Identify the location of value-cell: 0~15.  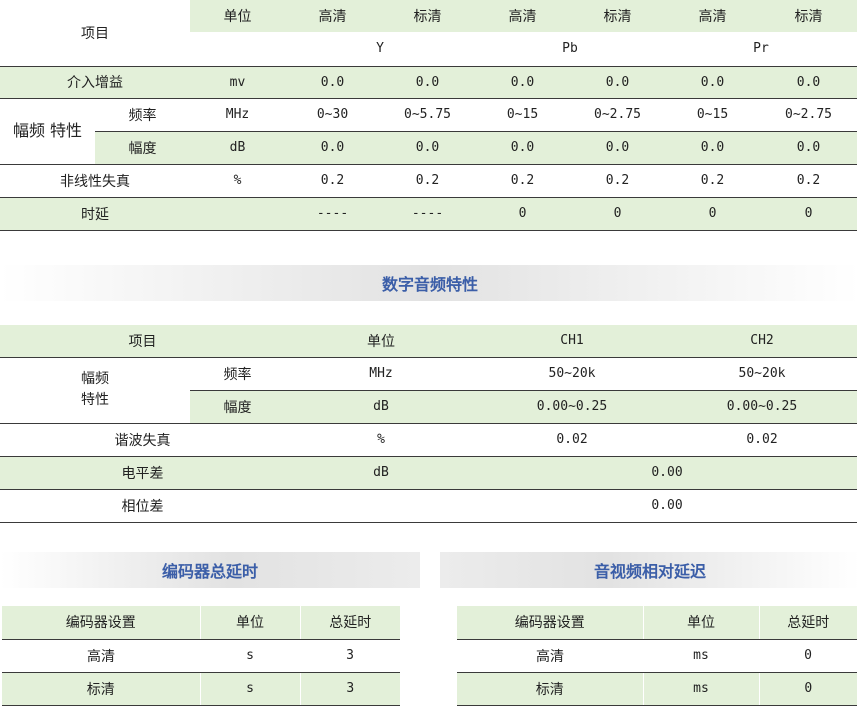
(712, 115).